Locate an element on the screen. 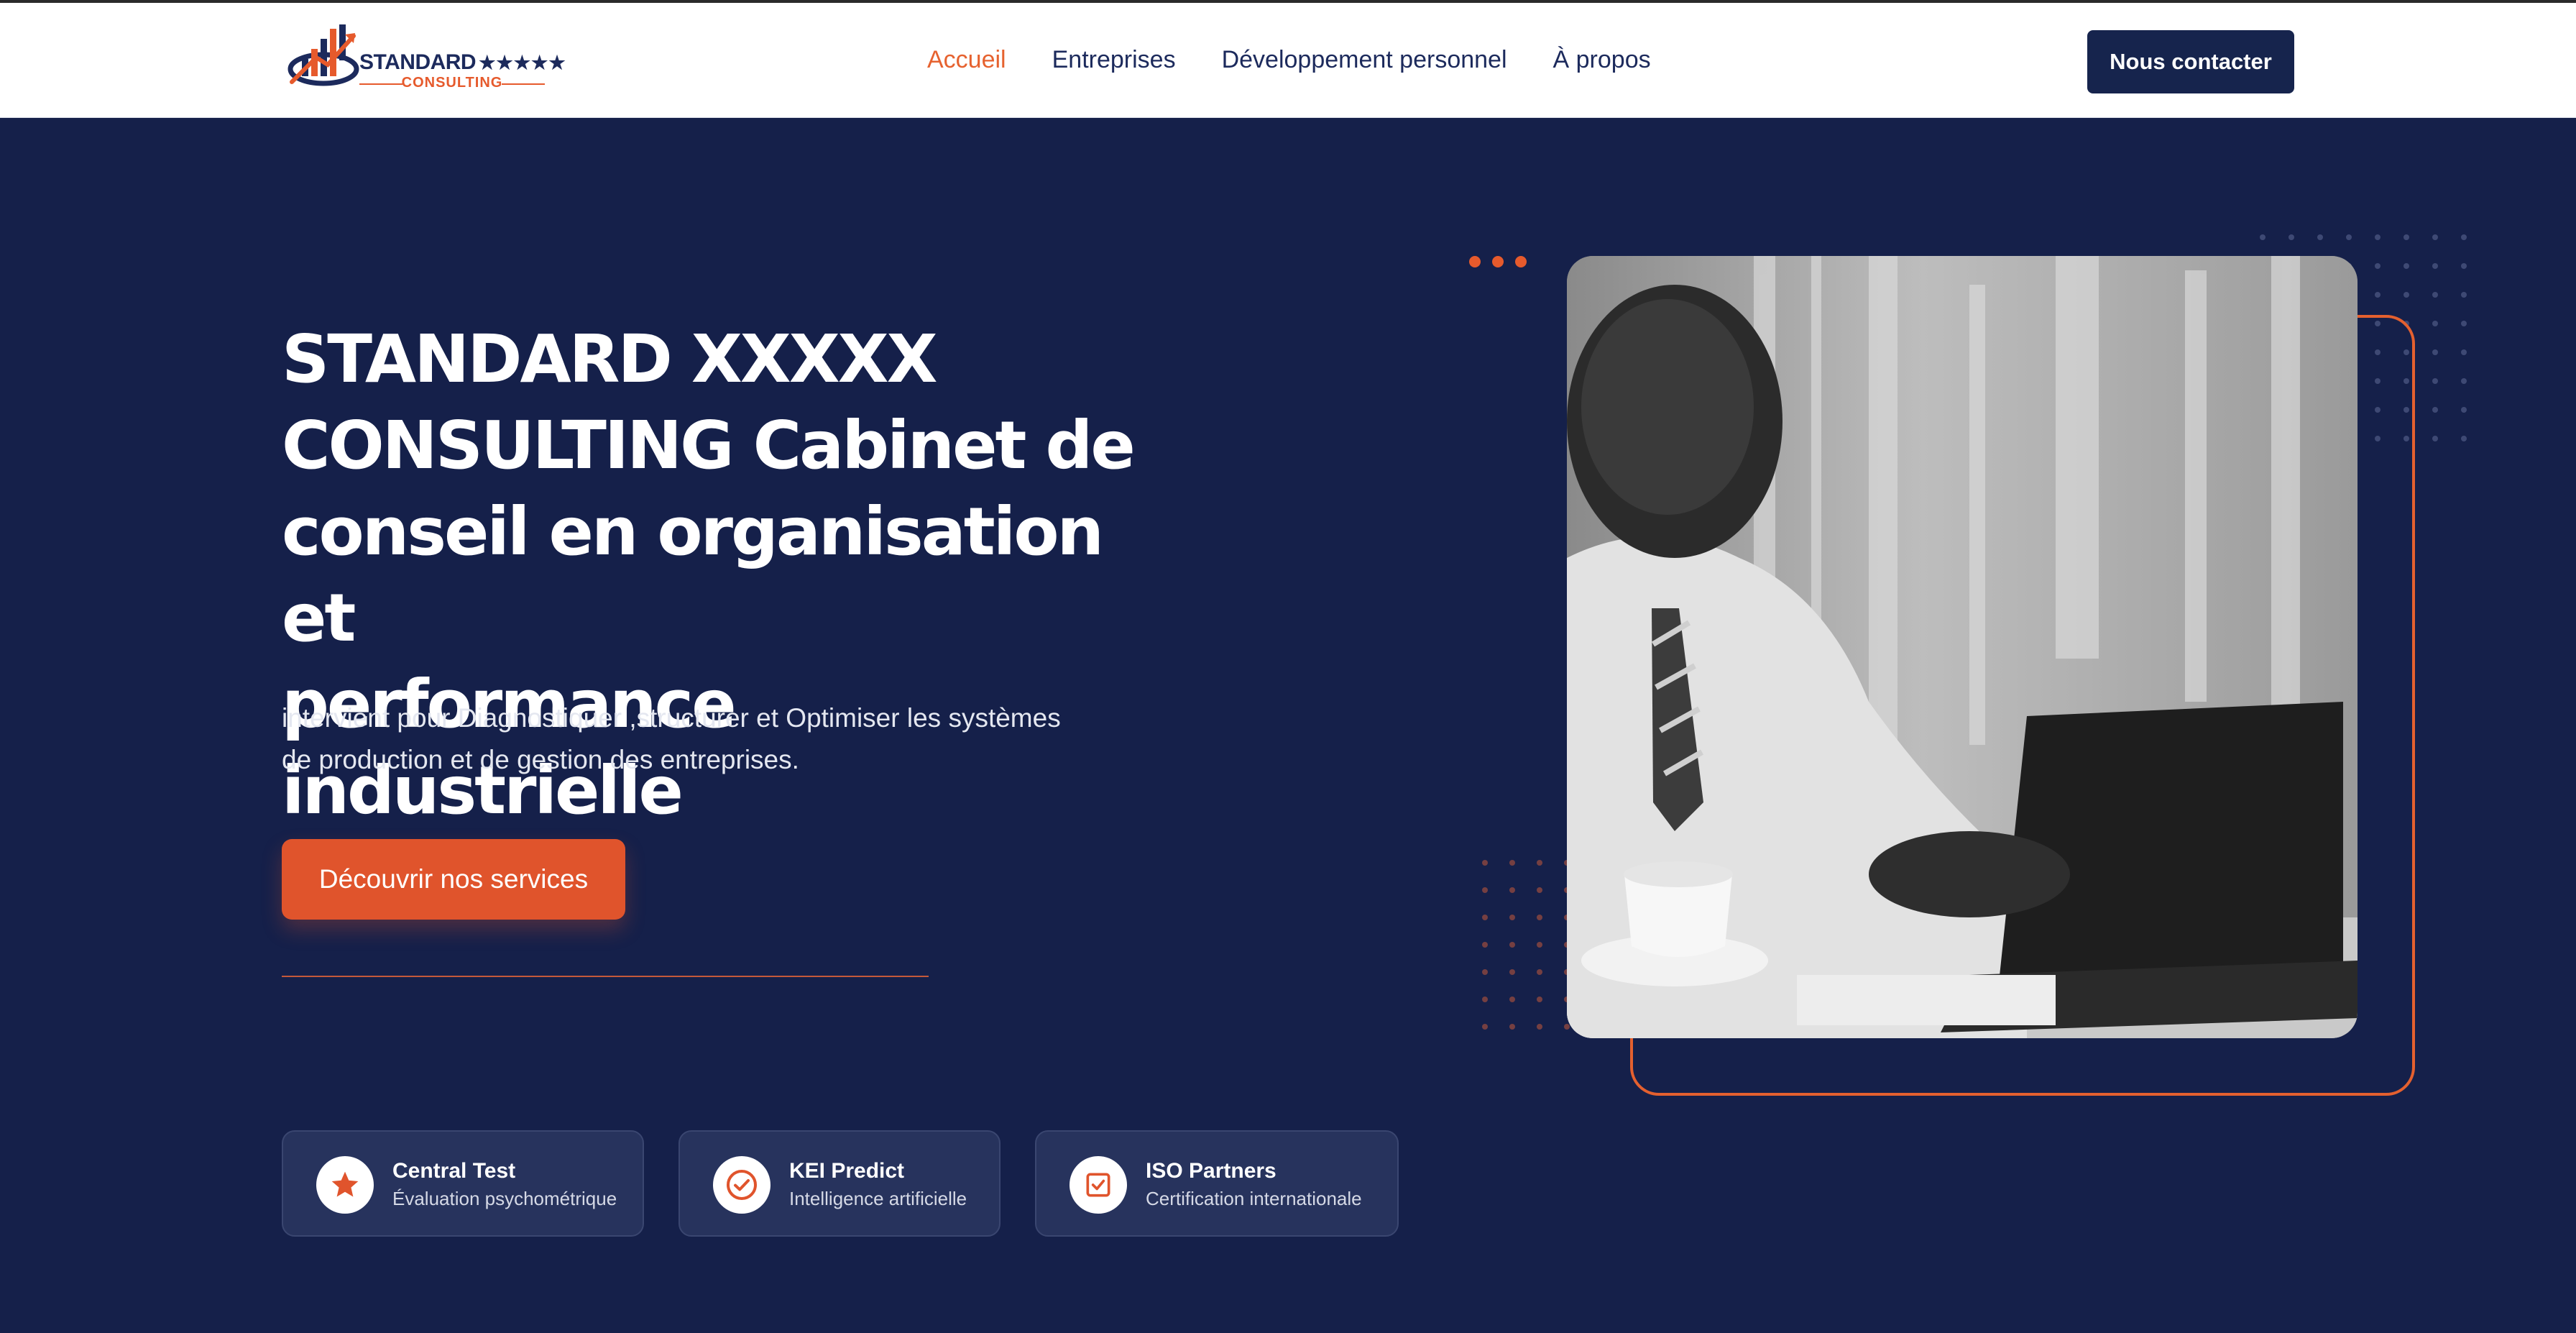  checkbox-icon is located at coordinates (1098, 1185).